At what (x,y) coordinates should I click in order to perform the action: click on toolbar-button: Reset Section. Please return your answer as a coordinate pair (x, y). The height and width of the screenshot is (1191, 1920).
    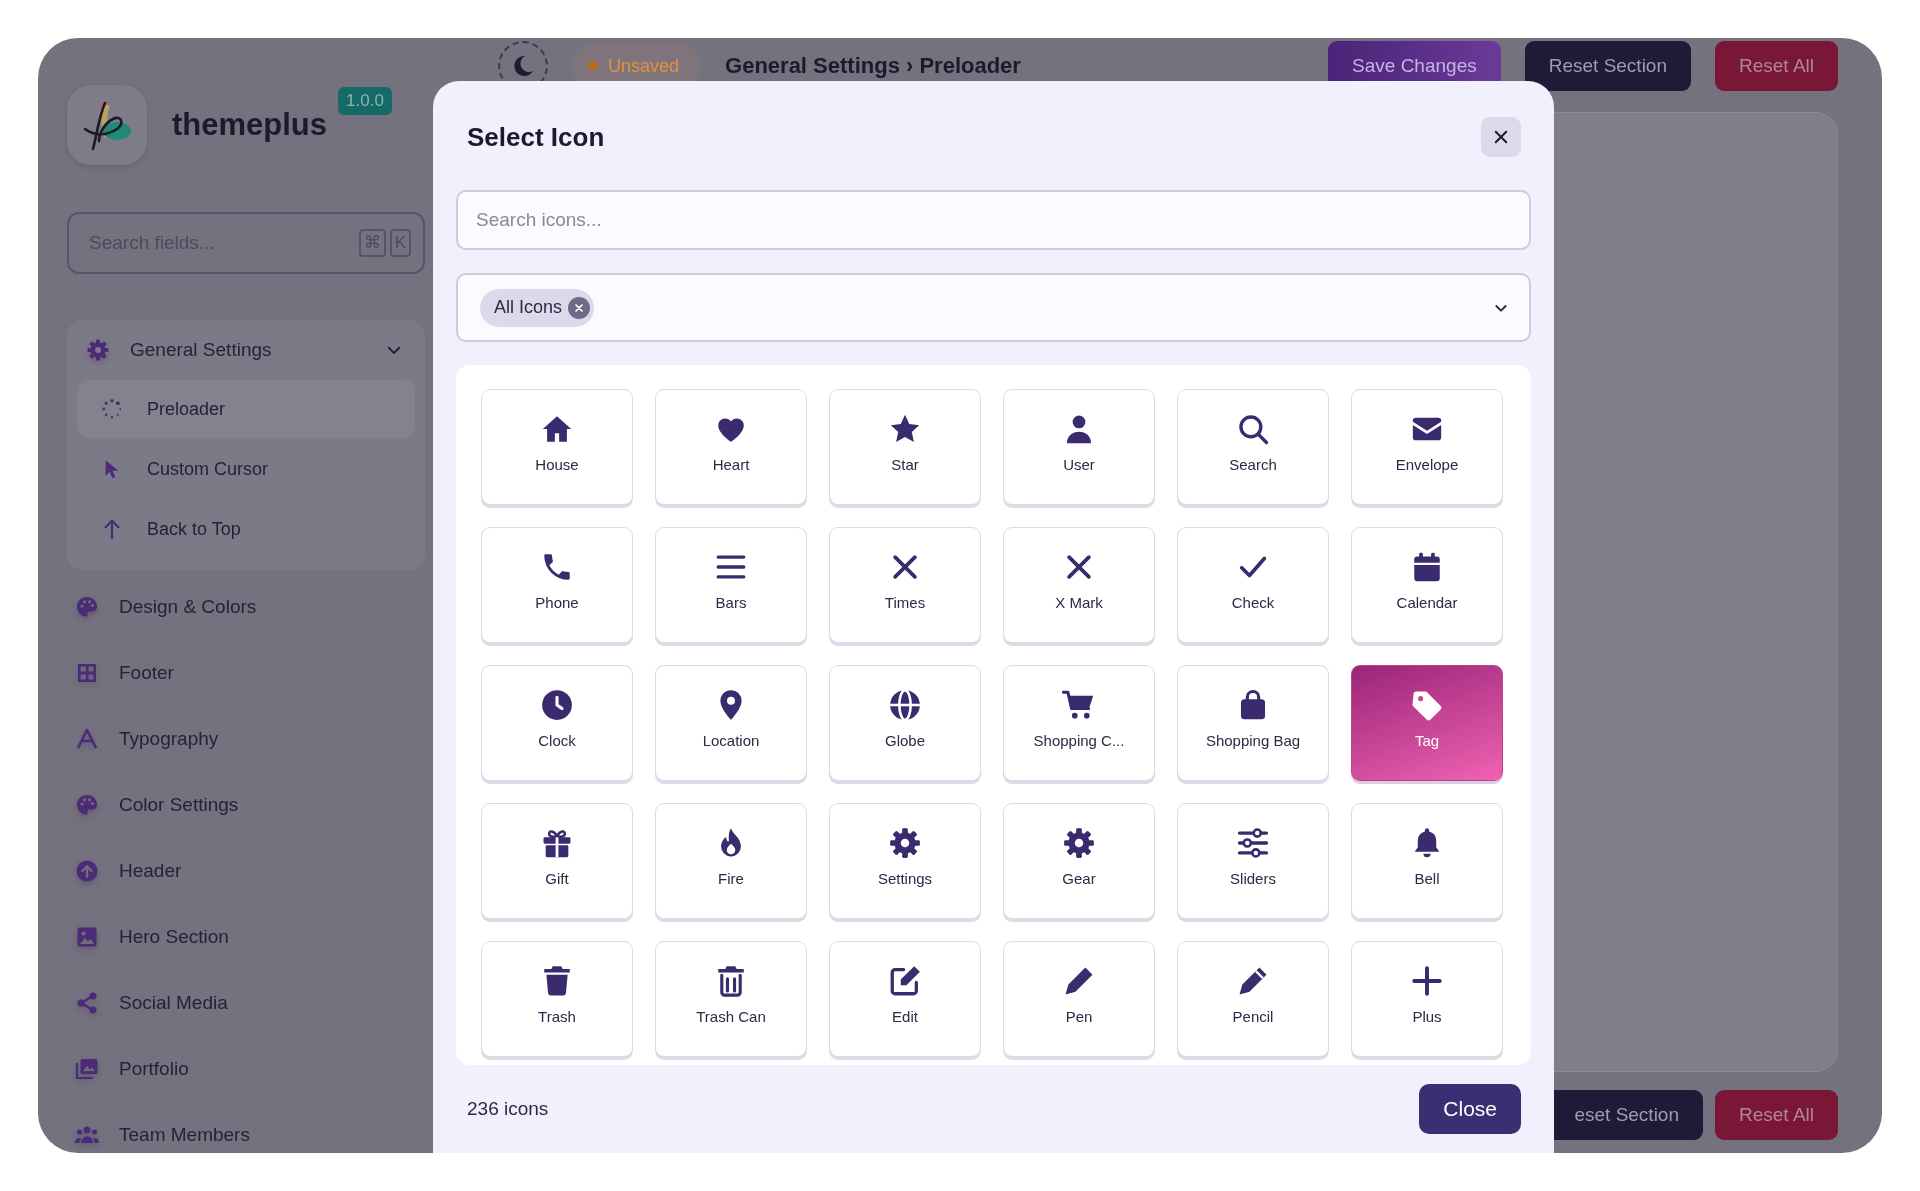
    Looking at the image, I should click on (1607, 66).